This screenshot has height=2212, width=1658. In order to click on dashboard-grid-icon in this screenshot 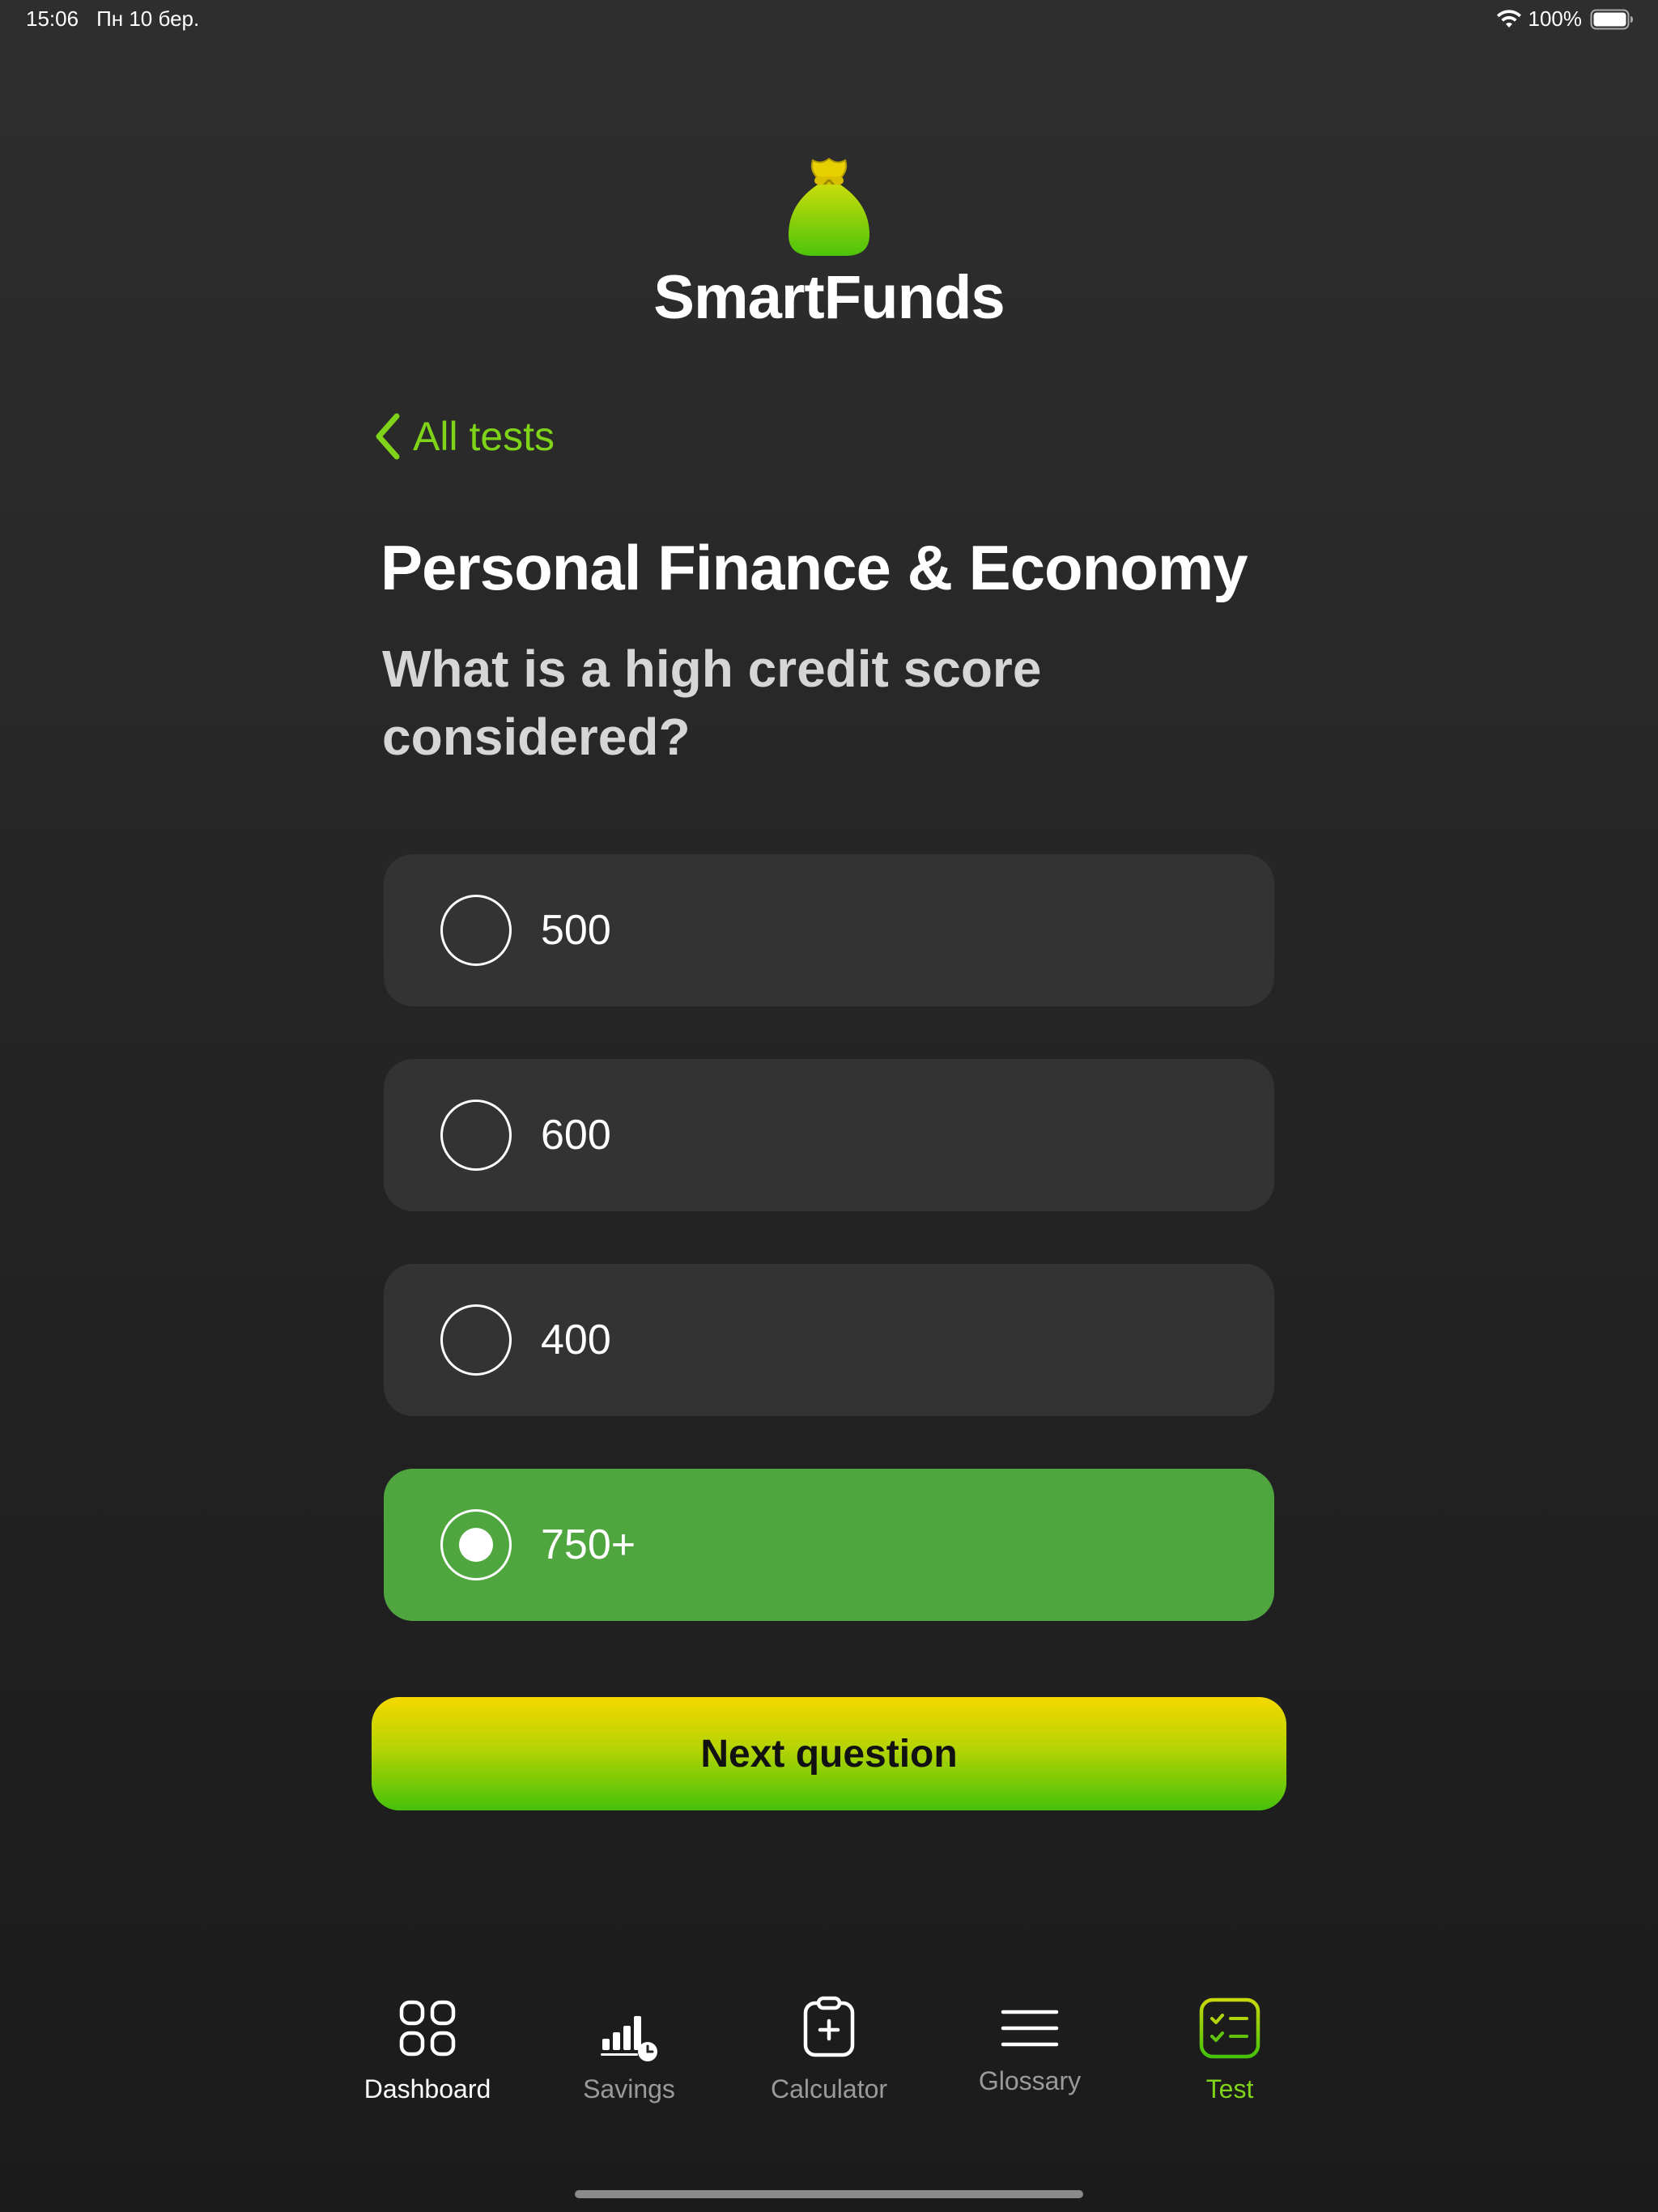, I will do `click(427, 2029)`.